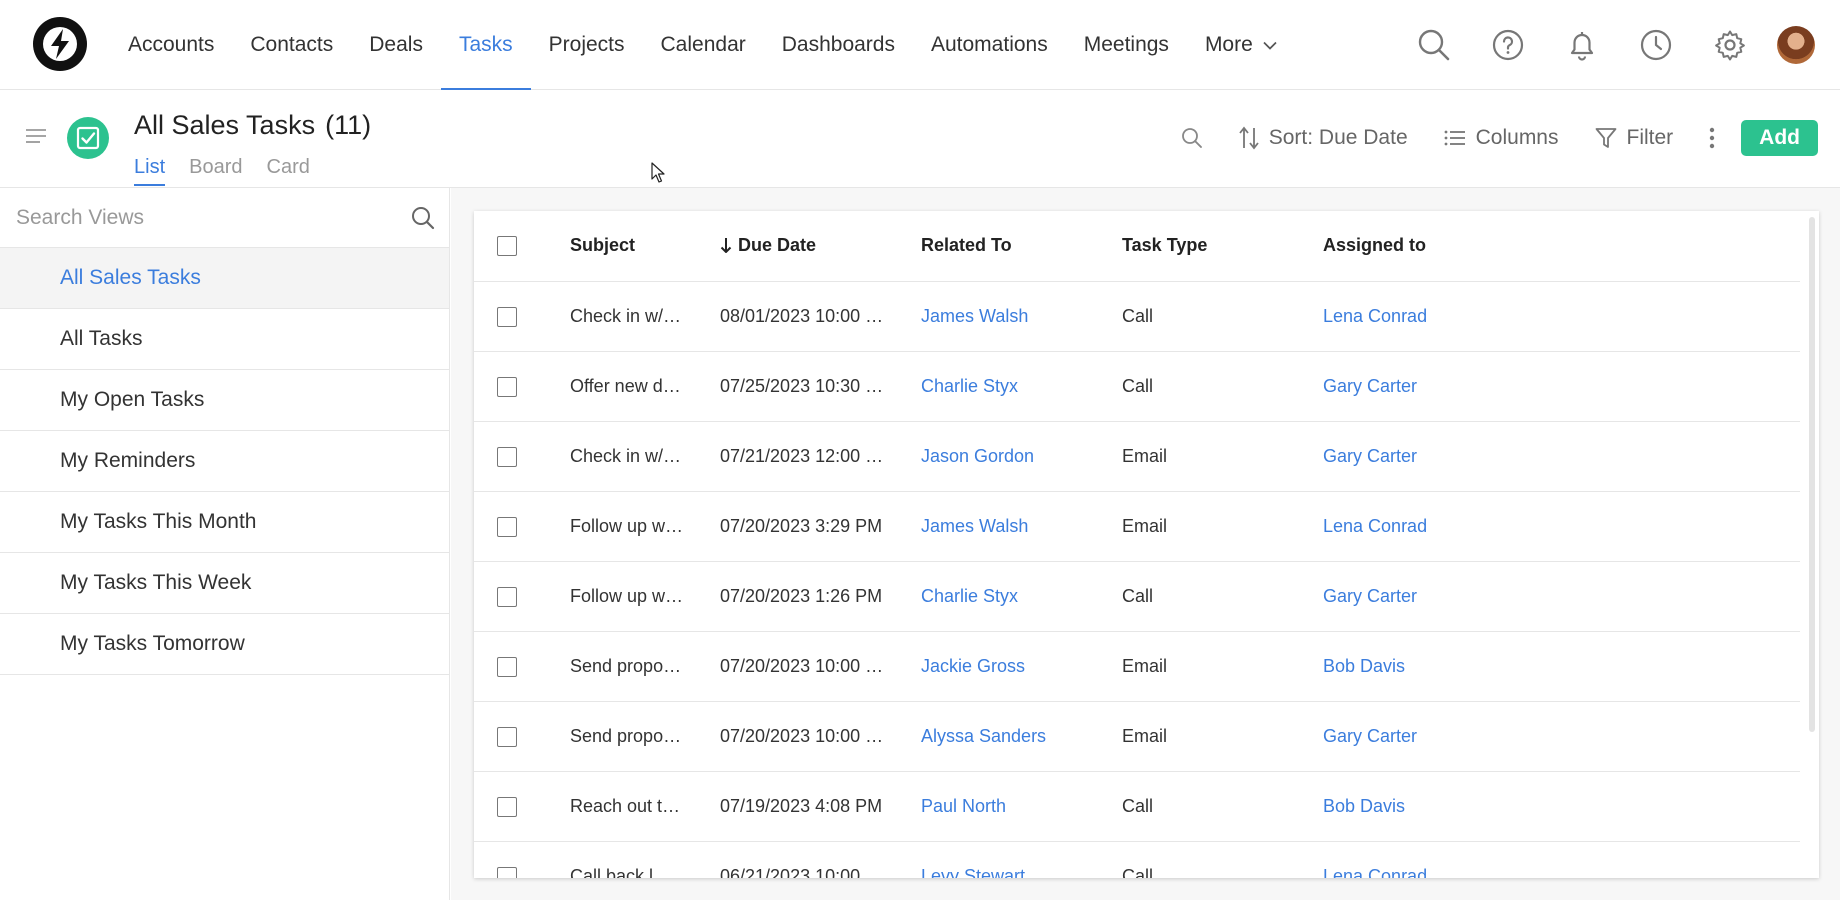 This screenshot has width=1840, height=900. Describe the element at coordinates (1021, 456) in the screenshot. I see `cell-related-to-link: Jason Gordon` at that location.